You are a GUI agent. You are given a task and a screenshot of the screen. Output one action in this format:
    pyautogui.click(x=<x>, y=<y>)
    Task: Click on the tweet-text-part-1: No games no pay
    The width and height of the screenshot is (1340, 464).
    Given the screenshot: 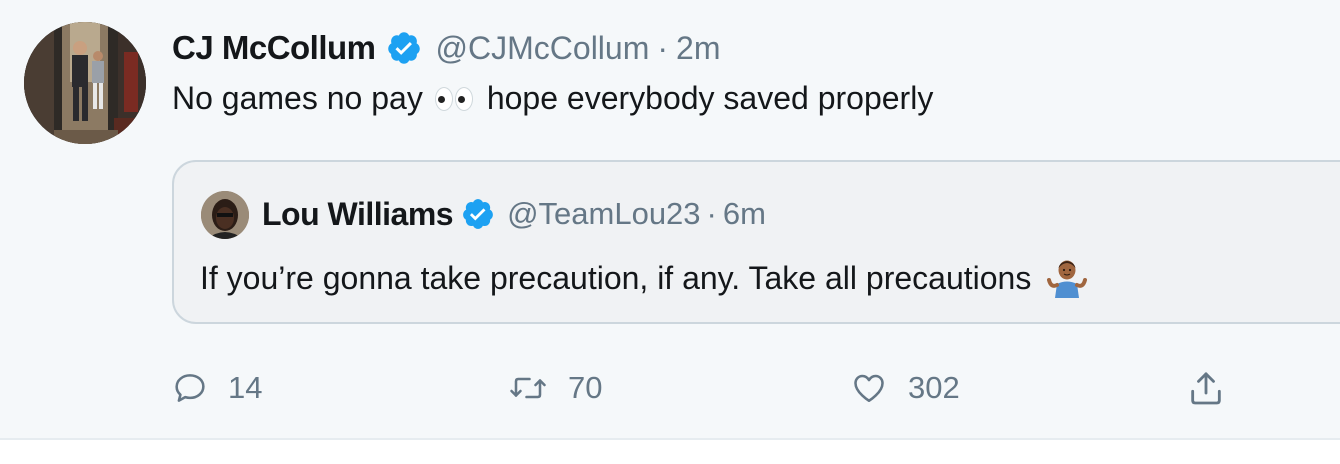 What is the action you would take?
    pyautogui.click(x=297, y=98)
    